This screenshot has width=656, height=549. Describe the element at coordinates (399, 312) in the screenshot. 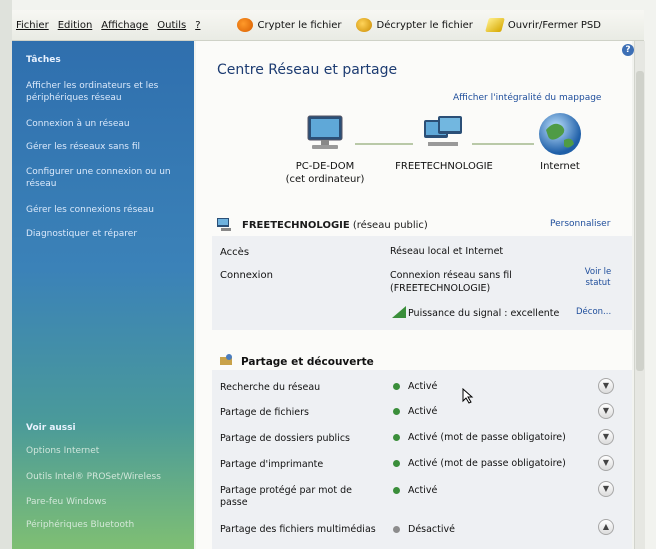

I see `signal-strength-icon` at that location.